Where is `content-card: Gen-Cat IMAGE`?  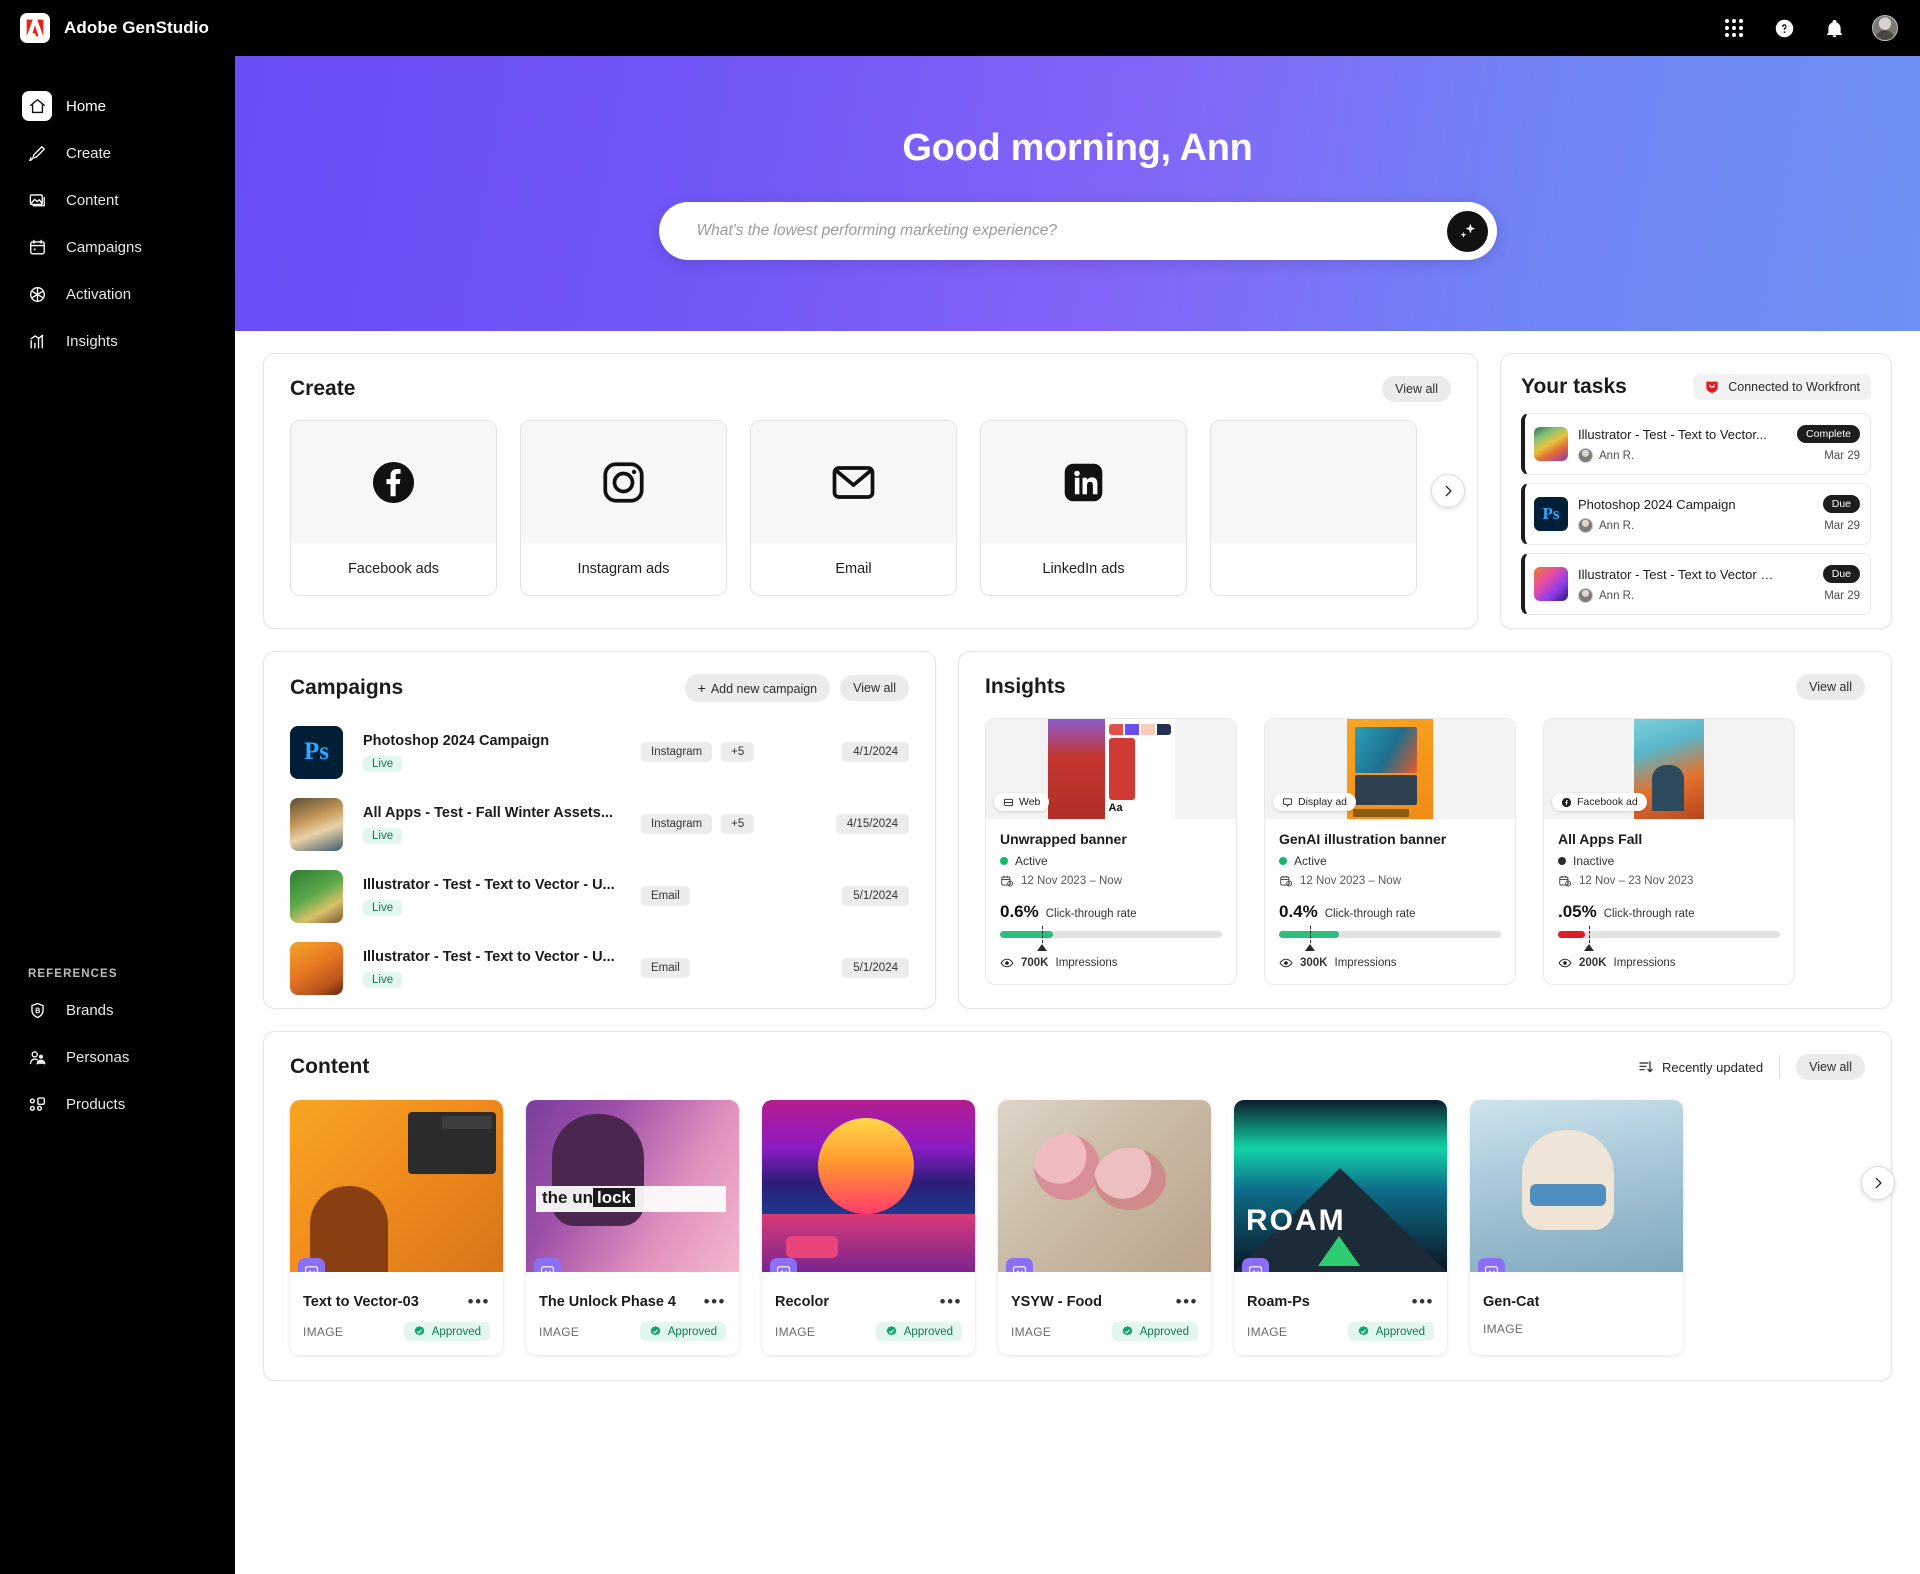 content-card: Gen-Cat IMAGE is located at coordinates (1576, 1227).